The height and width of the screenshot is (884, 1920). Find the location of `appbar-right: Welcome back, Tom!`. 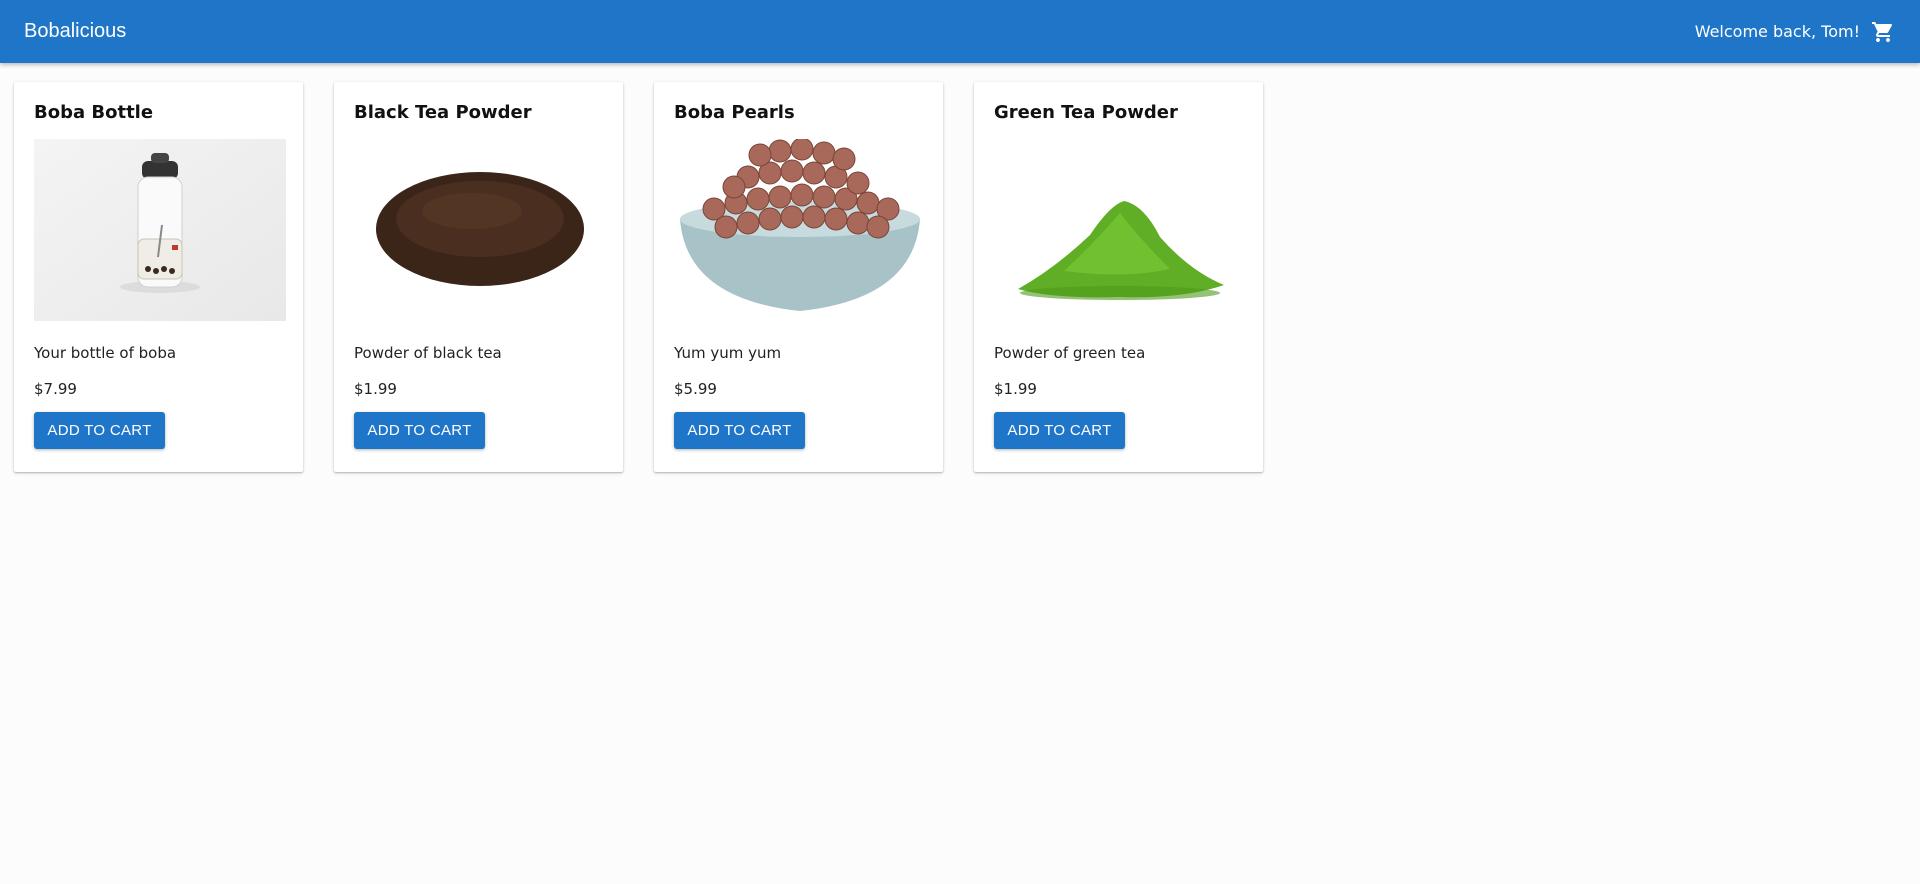

appbar-right: Welcome back, Tom! is located at coordinates (1795, 32).